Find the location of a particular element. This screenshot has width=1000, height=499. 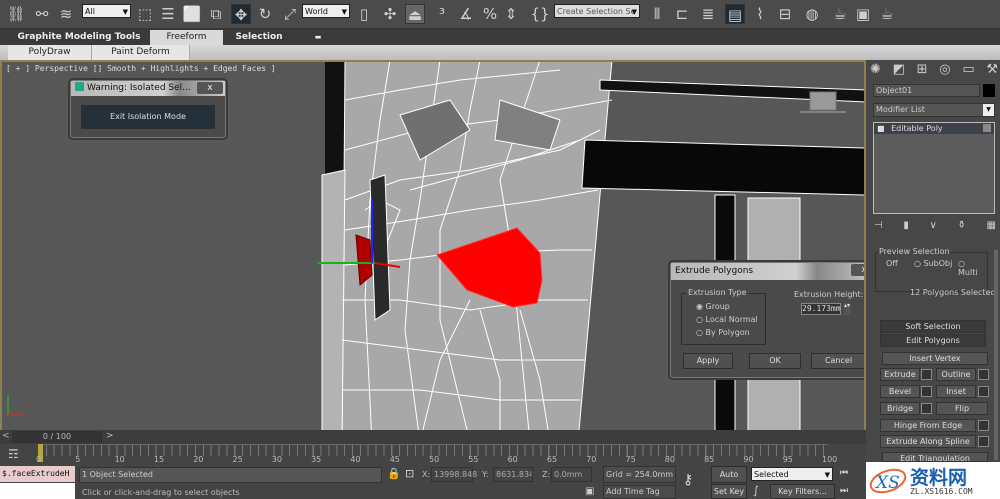

set-key-button: Set Key is located at coordinates (729, 491).